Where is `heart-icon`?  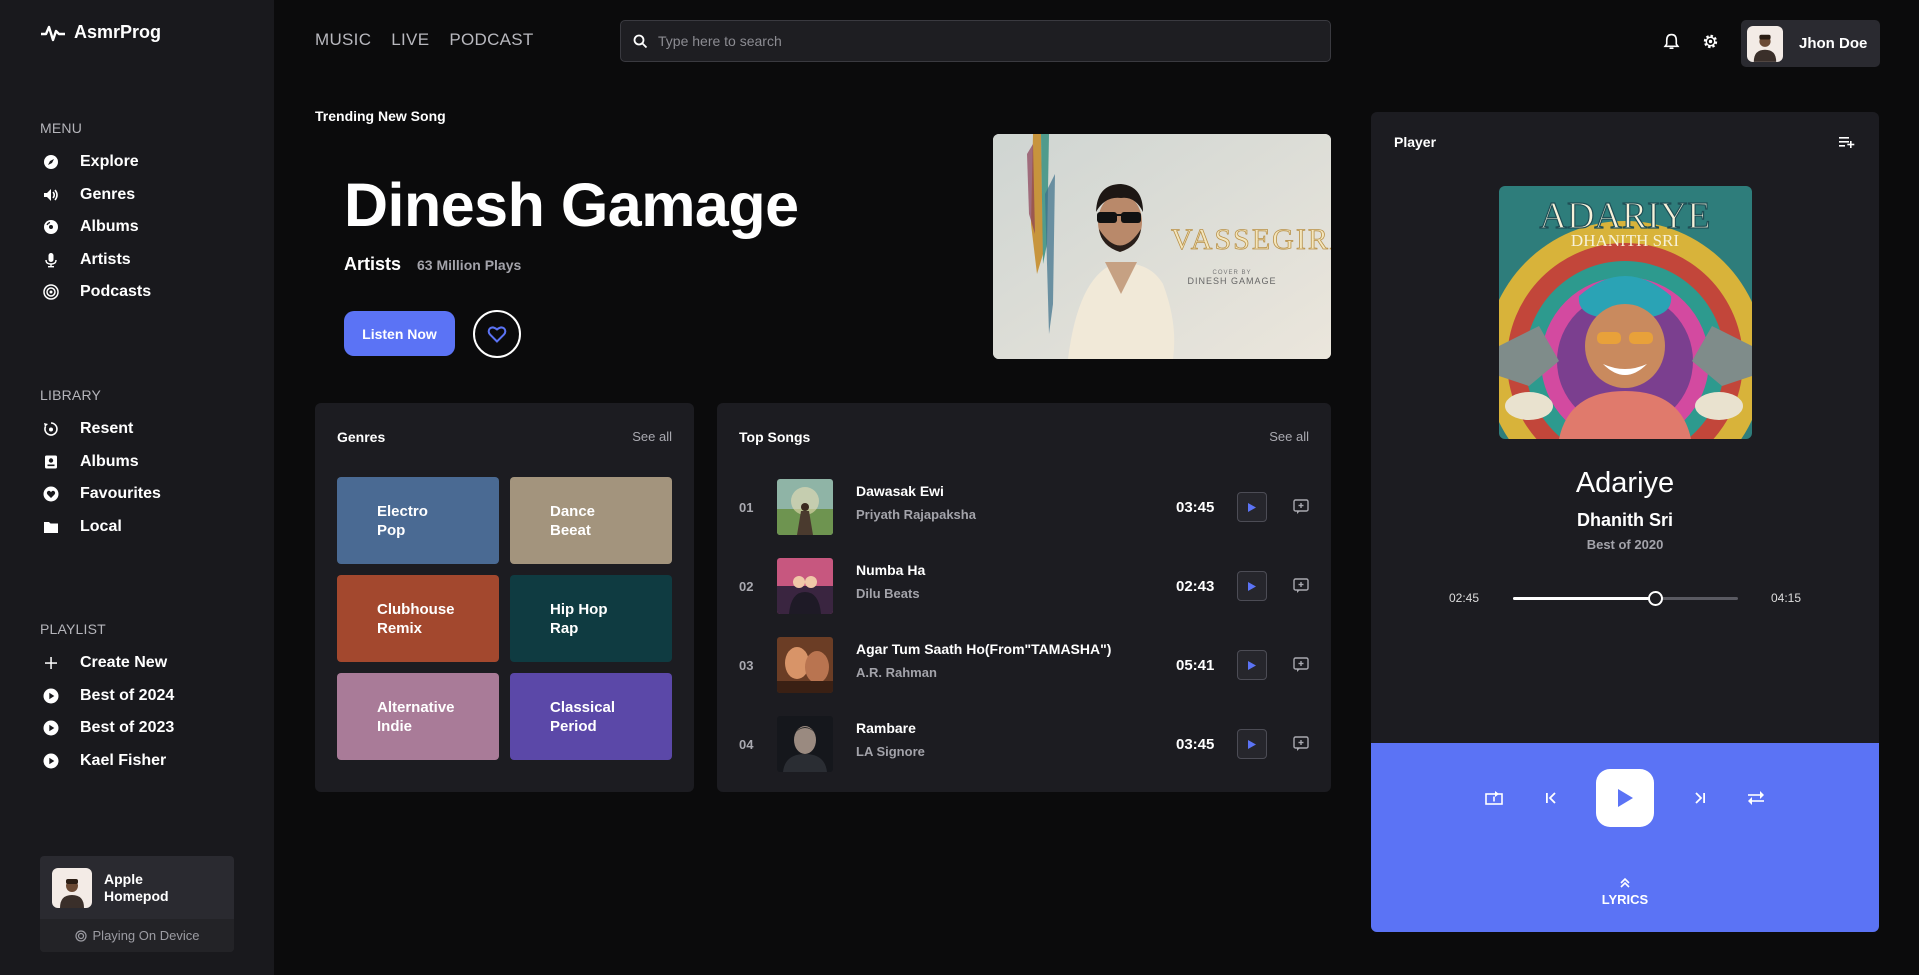 heart-icon is located at coordinates (497, 334).